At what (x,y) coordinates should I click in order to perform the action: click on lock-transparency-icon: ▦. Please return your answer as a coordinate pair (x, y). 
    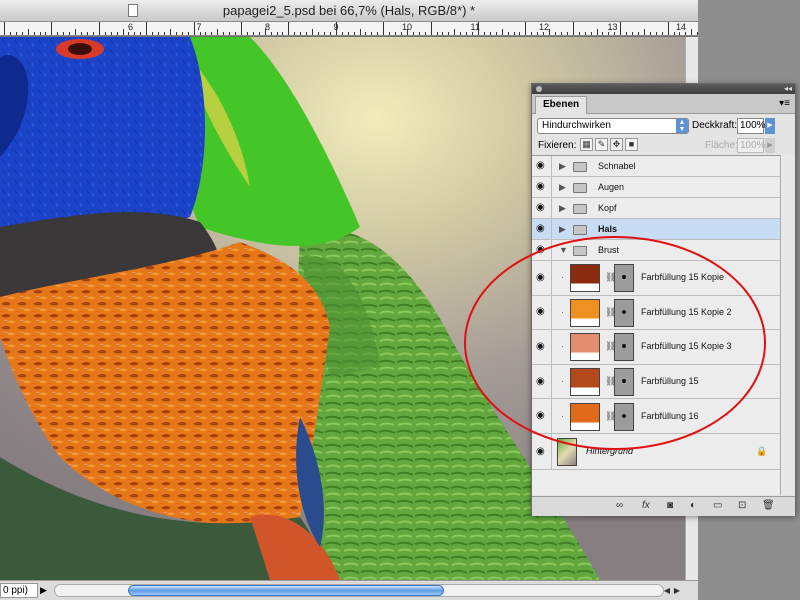
    Looking at the image, I should click on (586, 144).